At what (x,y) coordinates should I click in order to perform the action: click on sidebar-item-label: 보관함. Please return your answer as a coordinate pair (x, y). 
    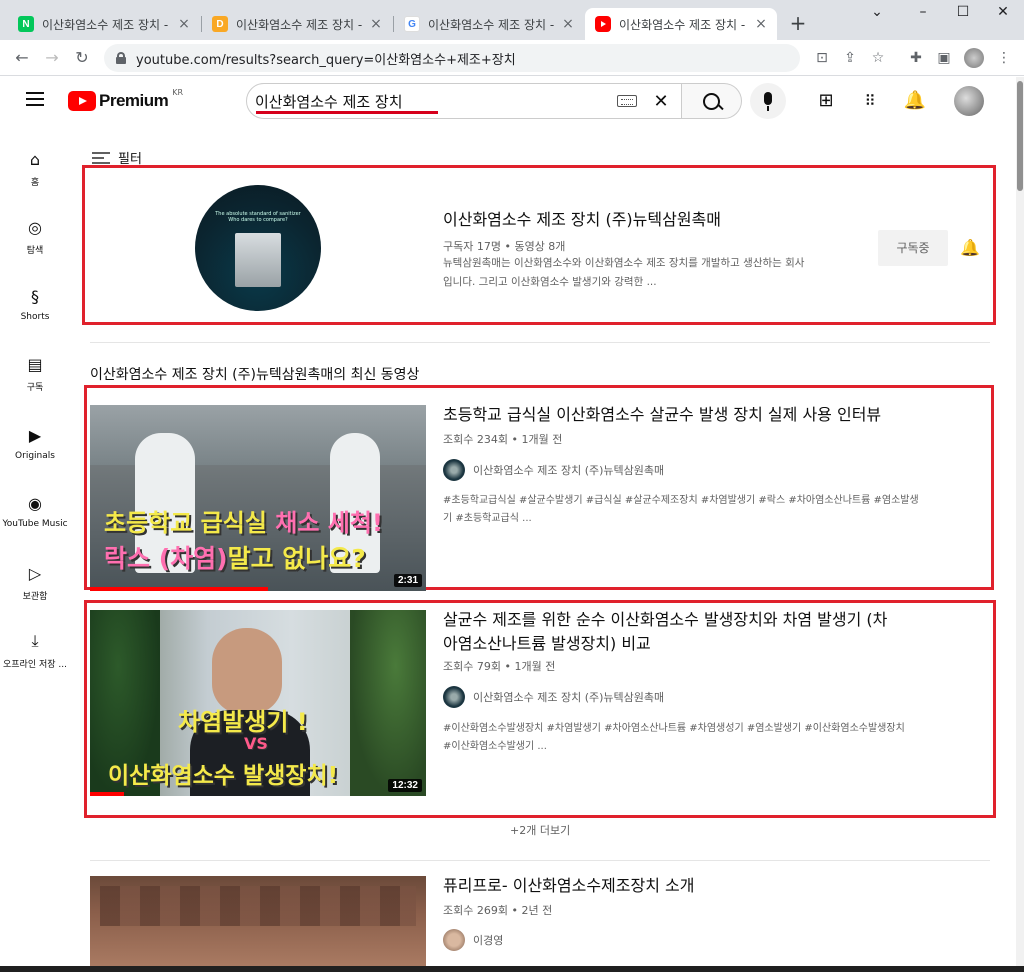
    Looking at the image, I should click on (35, 597).